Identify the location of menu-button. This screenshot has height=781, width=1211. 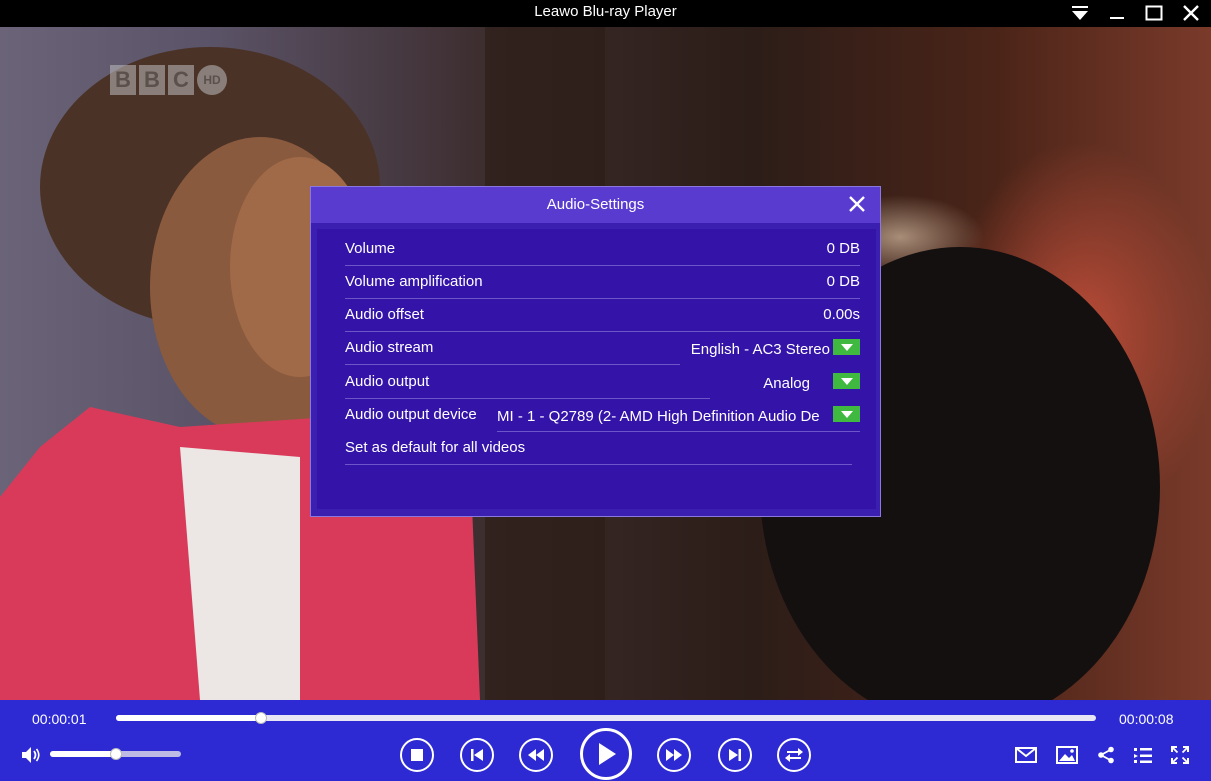
(1080, 12).